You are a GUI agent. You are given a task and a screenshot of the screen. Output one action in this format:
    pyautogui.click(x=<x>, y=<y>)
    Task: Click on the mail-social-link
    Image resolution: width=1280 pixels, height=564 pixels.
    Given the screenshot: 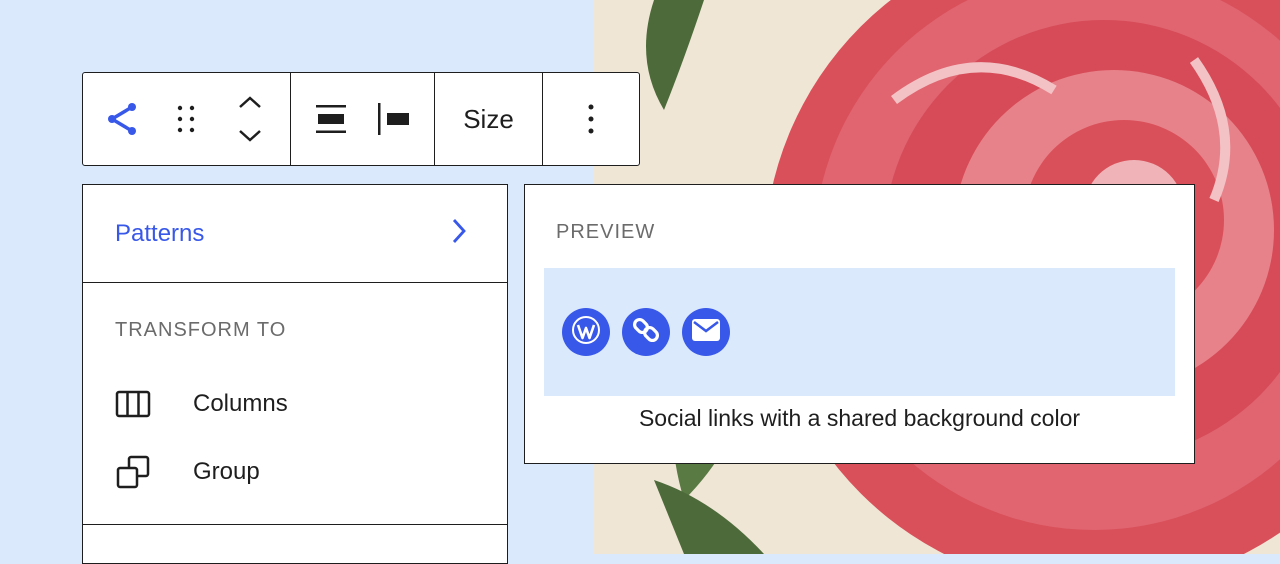 What is the action you would take?
    pyautogui.click(x=706, y=332)
    